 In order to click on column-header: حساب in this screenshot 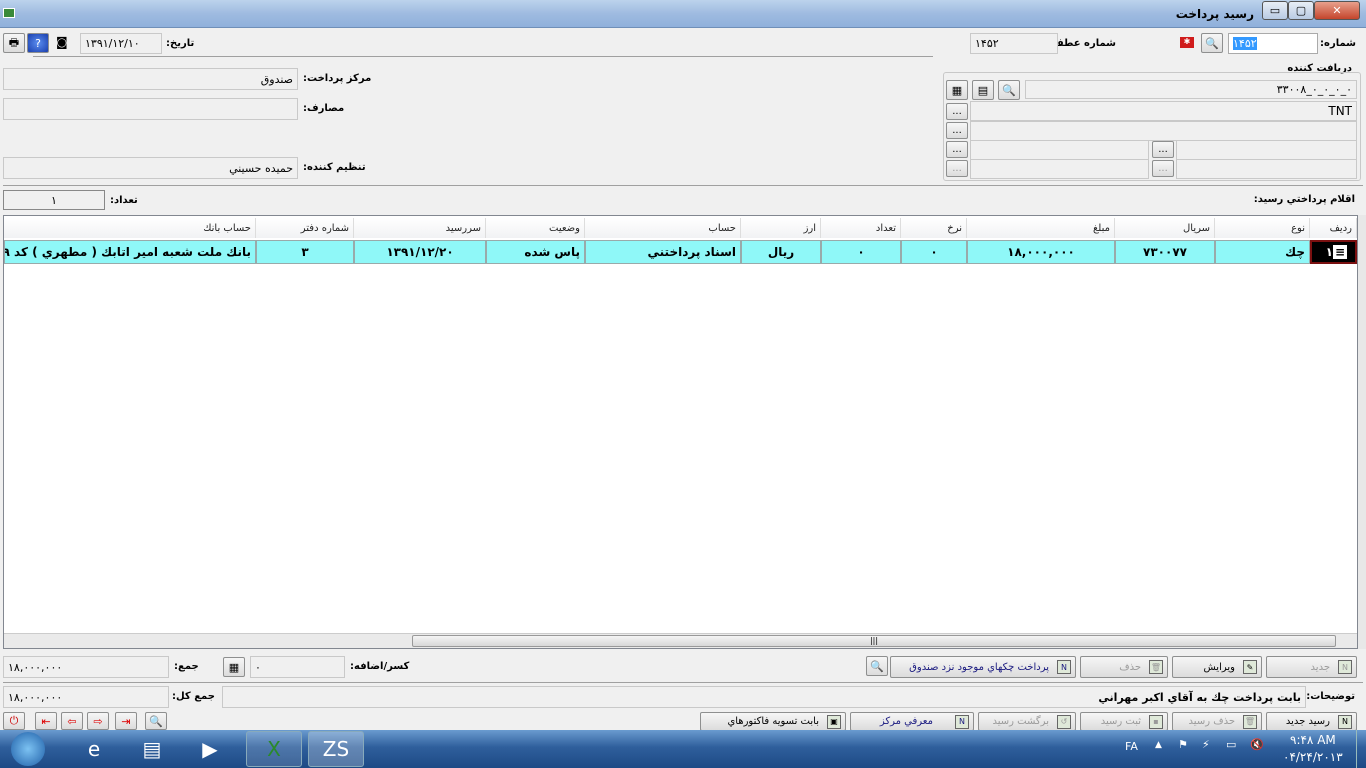, I will do `click(663, 228)`.